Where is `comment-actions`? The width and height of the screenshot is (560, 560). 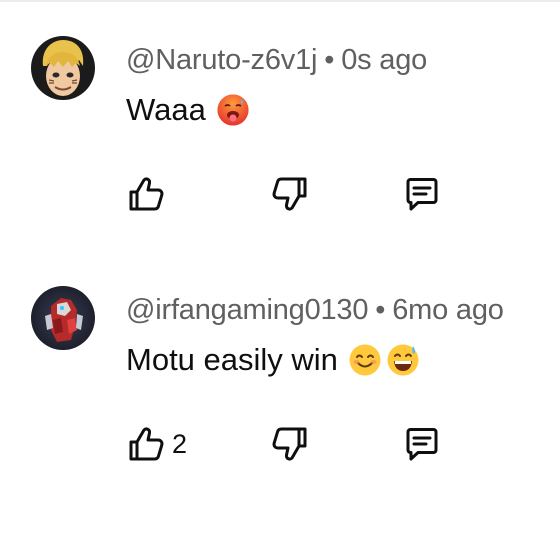 comment-actions is located at coordinates (280, 194).